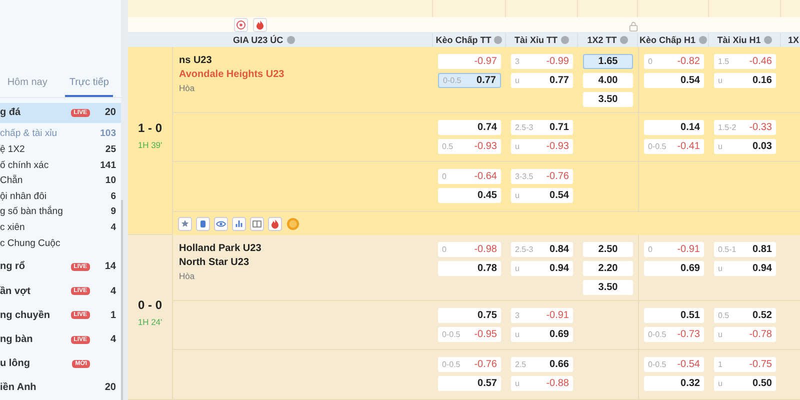  Describe the element at coordinates (293, 223) in the screenshot. I see `coin-icon` at that location.